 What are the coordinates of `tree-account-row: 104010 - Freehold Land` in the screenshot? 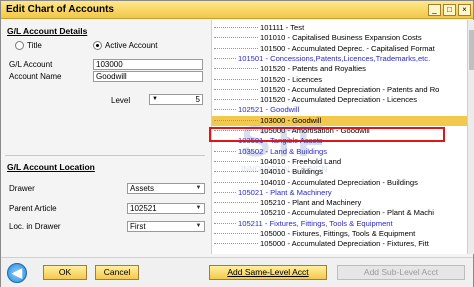 It's located at (339, 162).